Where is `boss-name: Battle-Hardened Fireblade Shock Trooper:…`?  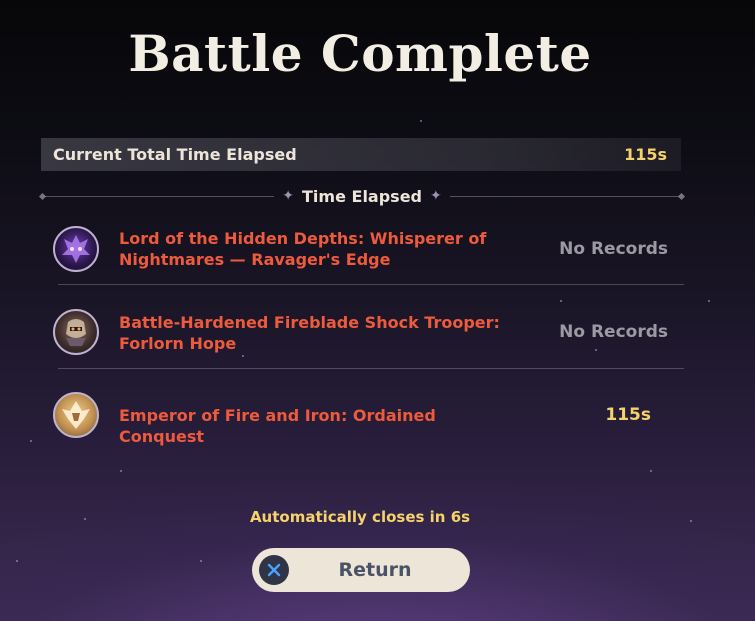 boss-name: Battle-Hardened Fireblade Shock Trooper:… is located at coordinates (309, 333).